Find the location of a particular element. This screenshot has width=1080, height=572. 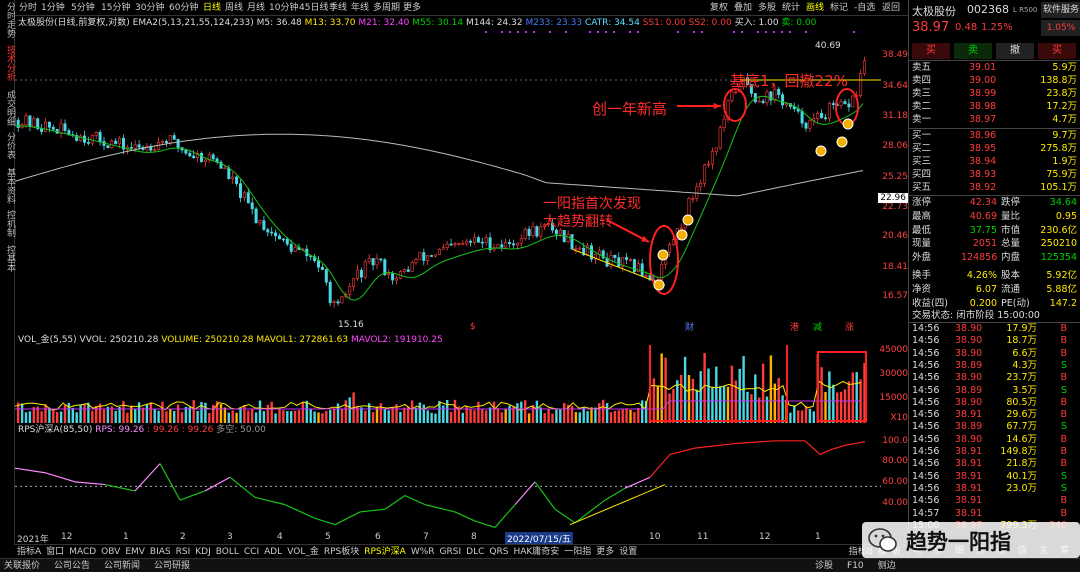

quick-buy-button: 买 is located at coordinates (1057, 51).